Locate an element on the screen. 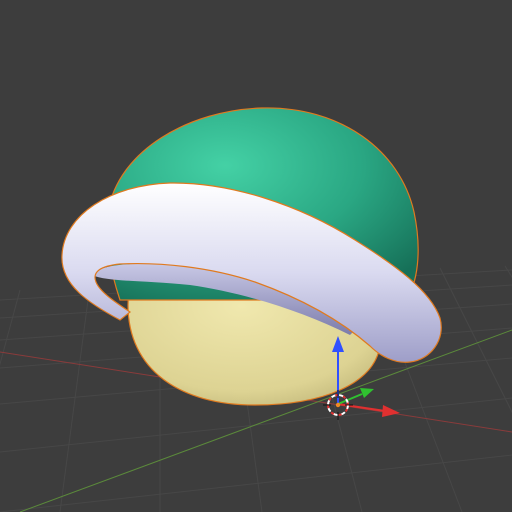 This screenshot has height=512, width=512. gizmo-x-arrow-icon is located at coordinates (391, 411).